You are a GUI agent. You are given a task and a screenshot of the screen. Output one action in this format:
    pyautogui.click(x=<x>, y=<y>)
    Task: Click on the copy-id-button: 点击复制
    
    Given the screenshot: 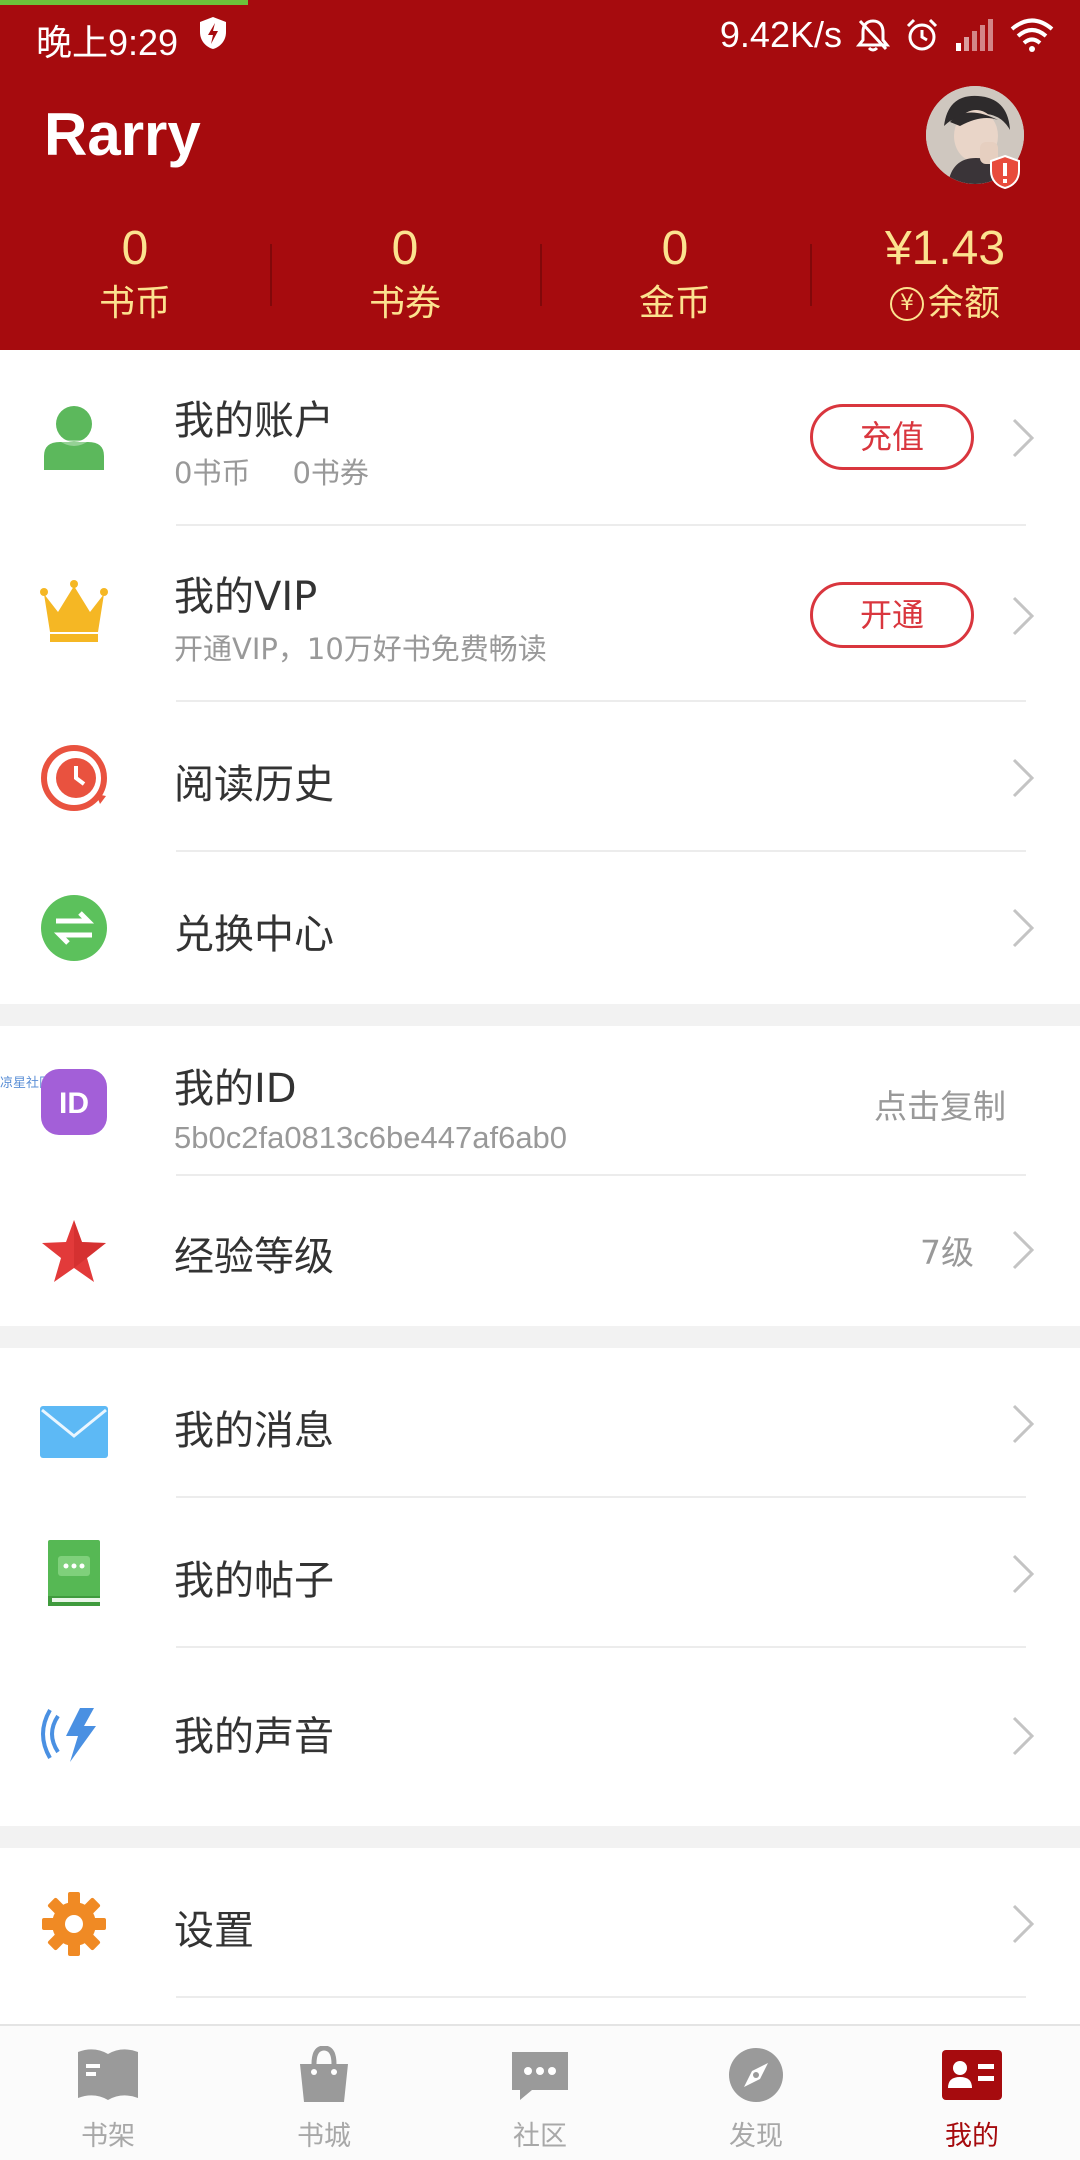 What is the action you would take?
    pyautogui.click(x=940, y=1104)
    